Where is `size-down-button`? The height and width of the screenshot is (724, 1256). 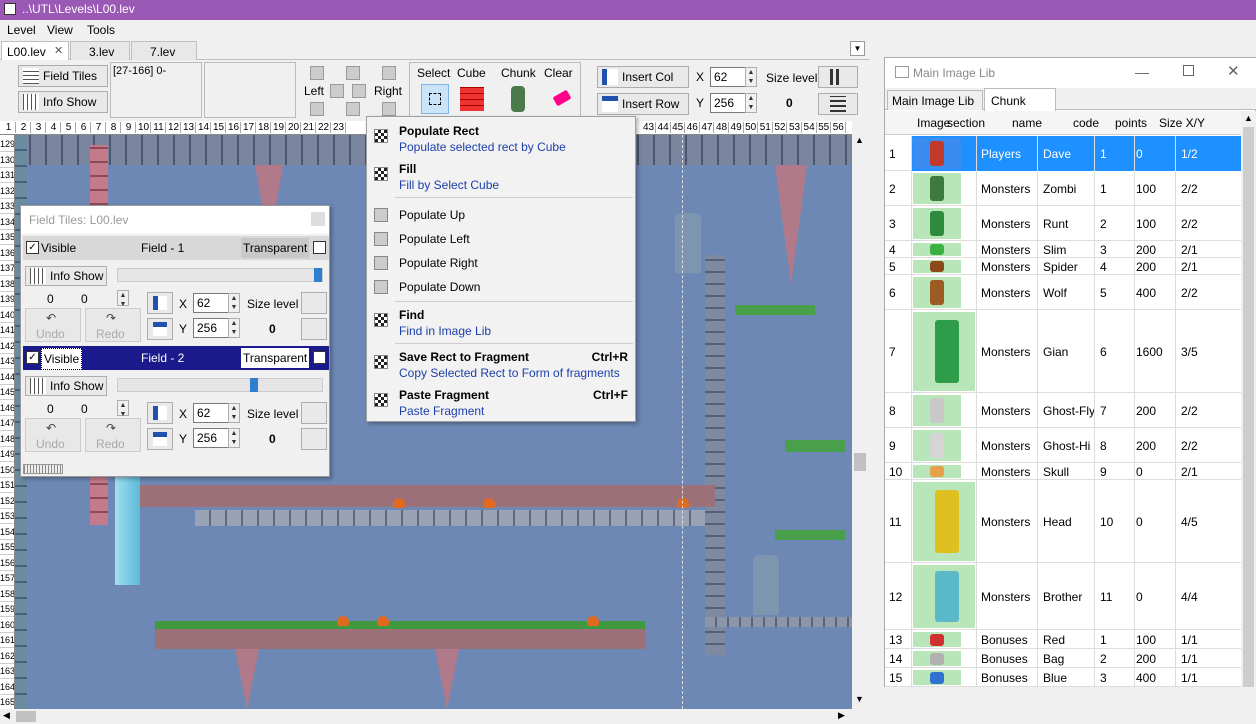 size-down-button is located at coordinates (838, 104).